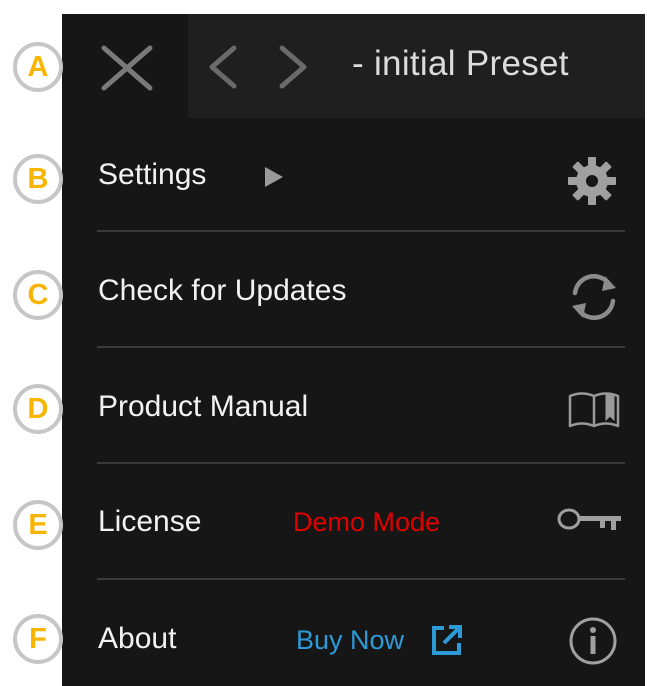  What do you see at coordinates (593, 641) in the screenshot?
I see `info-icon` at bounding box center [593, 641].